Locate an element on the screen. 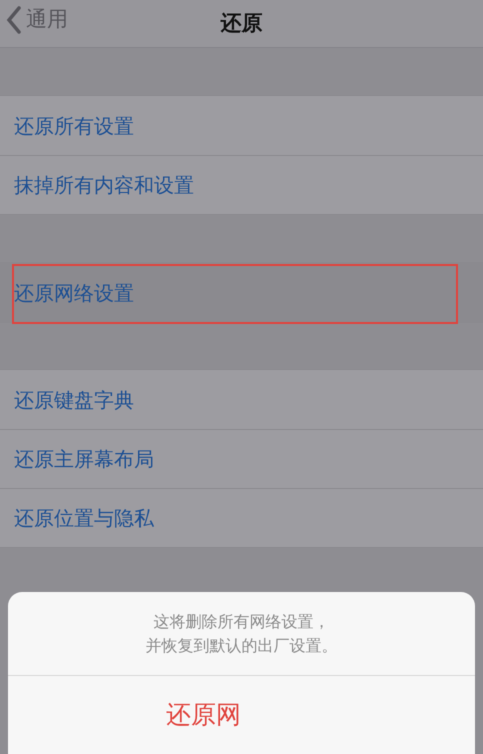 The height and width of the screenshot is (754, 483). page-title: 还原 is located at coordinates (241, 23).